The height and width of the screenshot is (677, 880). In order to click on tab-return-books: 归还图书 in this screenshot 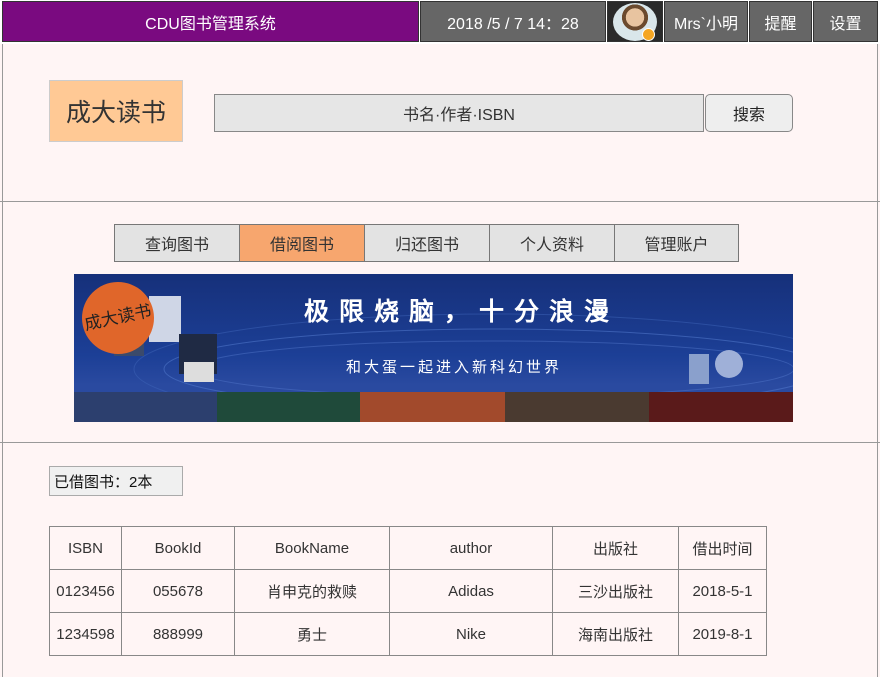, I will do `click(427, 243)`.